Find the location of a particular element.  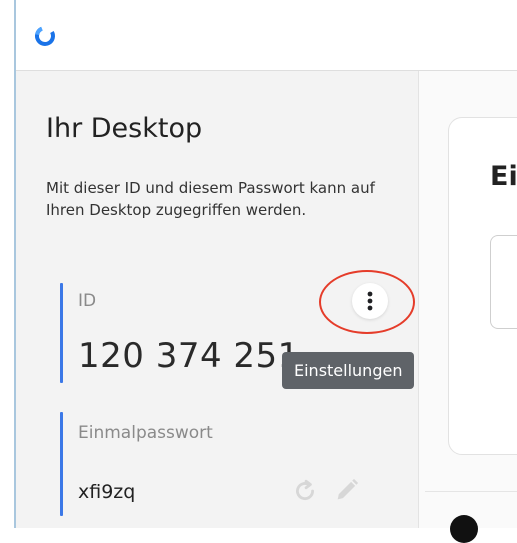

id-label: ID is located at coordinates (87, 301).